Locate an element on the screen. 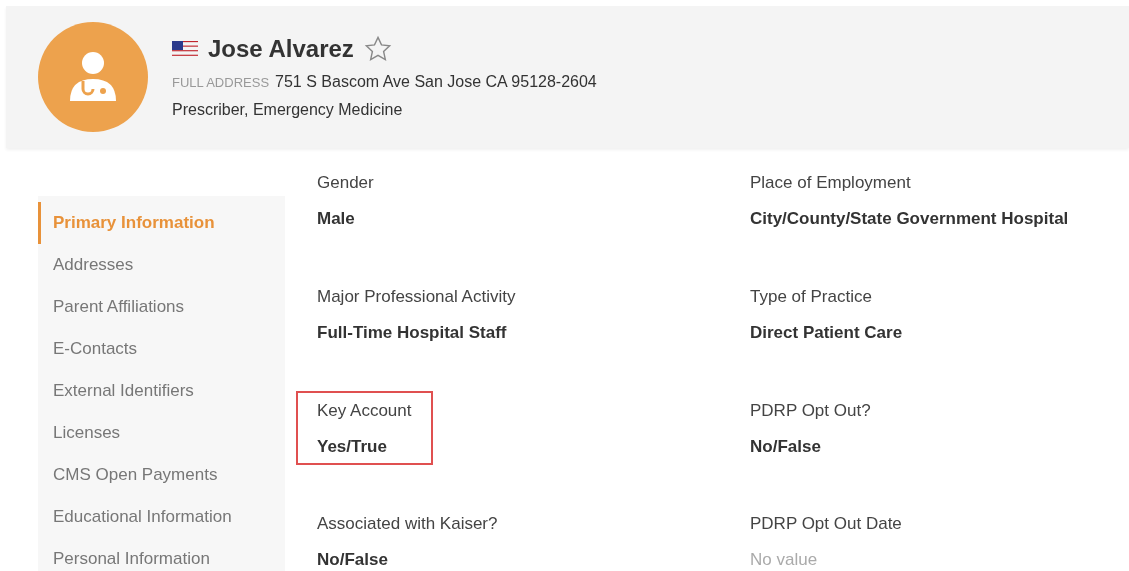 This screenshot has height=571, width=1129. field-label: Associated with Kaiser? is located at coordinates (407, 524).